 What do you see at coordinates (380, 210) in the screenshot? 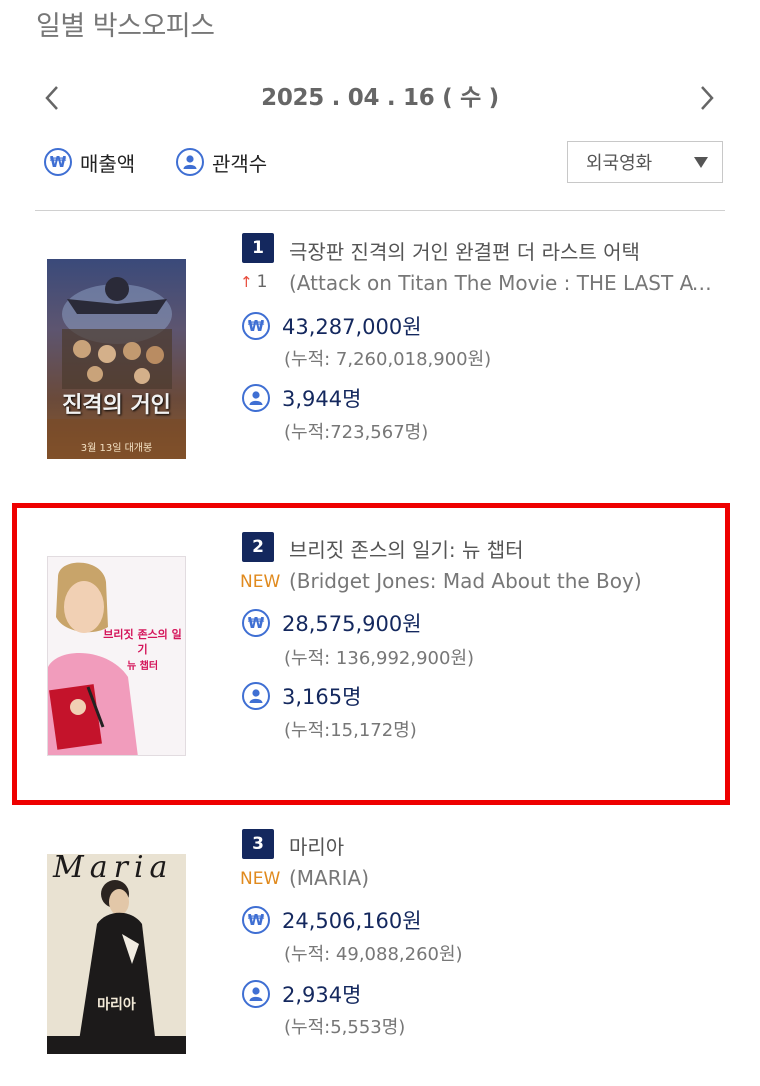
I see `divider` at bounding box center [380, 210].